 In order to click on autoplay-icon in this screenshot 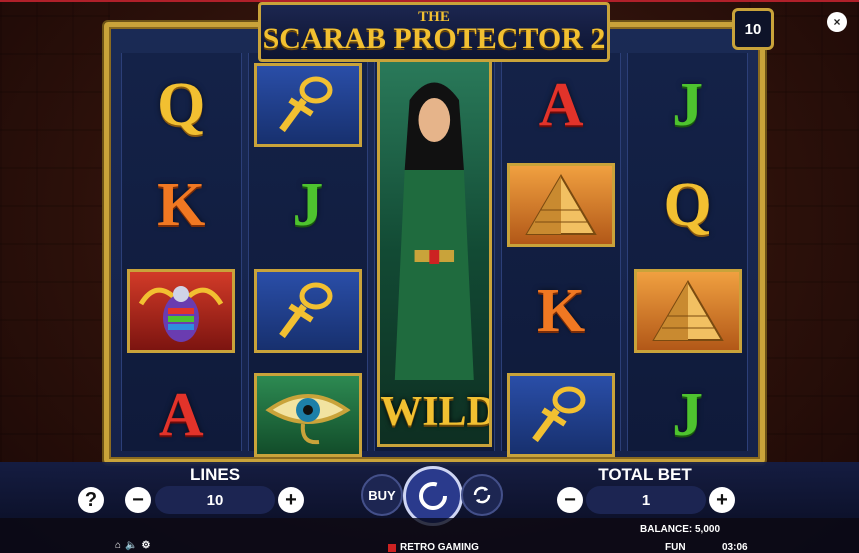, I will do `click(482, 495)`.